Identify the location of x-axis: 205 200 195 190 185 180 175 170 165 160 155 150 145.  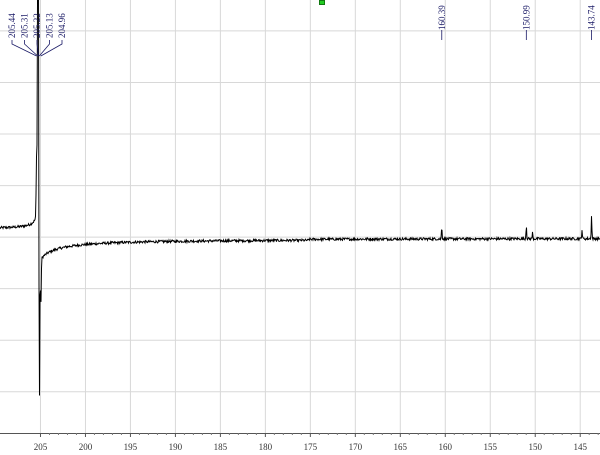
(300, 442).